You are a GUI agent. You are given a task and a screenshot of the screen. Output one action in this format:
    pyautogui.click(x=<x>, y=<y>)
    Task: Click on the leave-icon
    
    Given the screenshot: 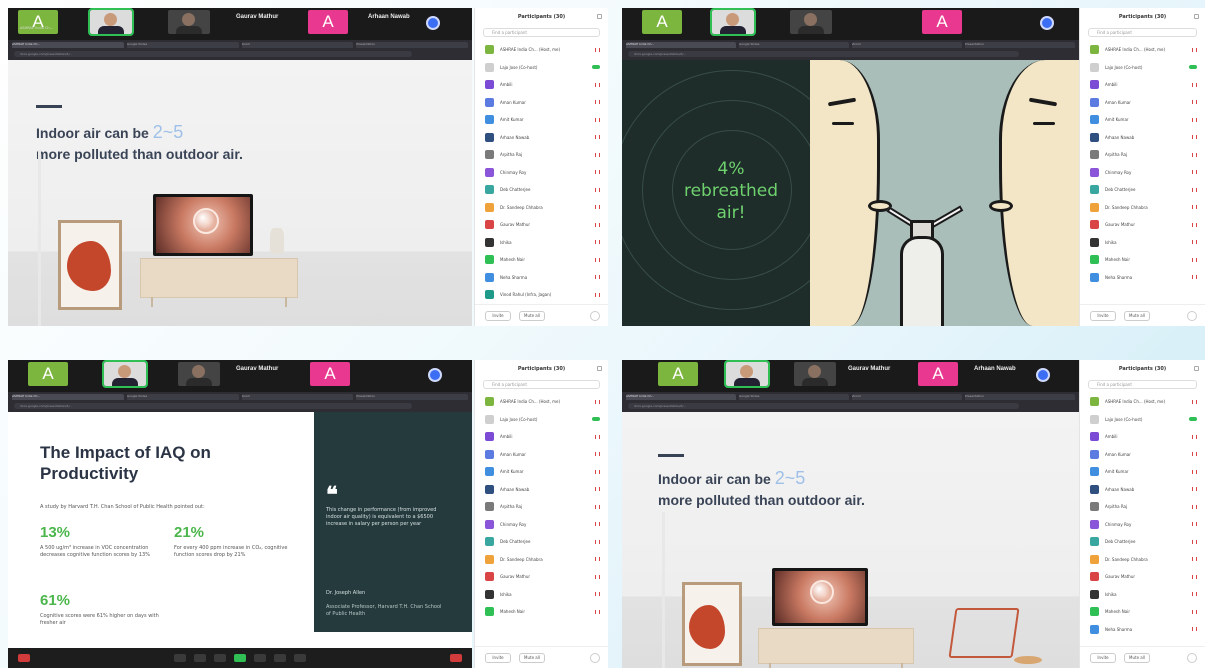 What is the action you would take?
    pyautogui.click(x=456, y=658)
    